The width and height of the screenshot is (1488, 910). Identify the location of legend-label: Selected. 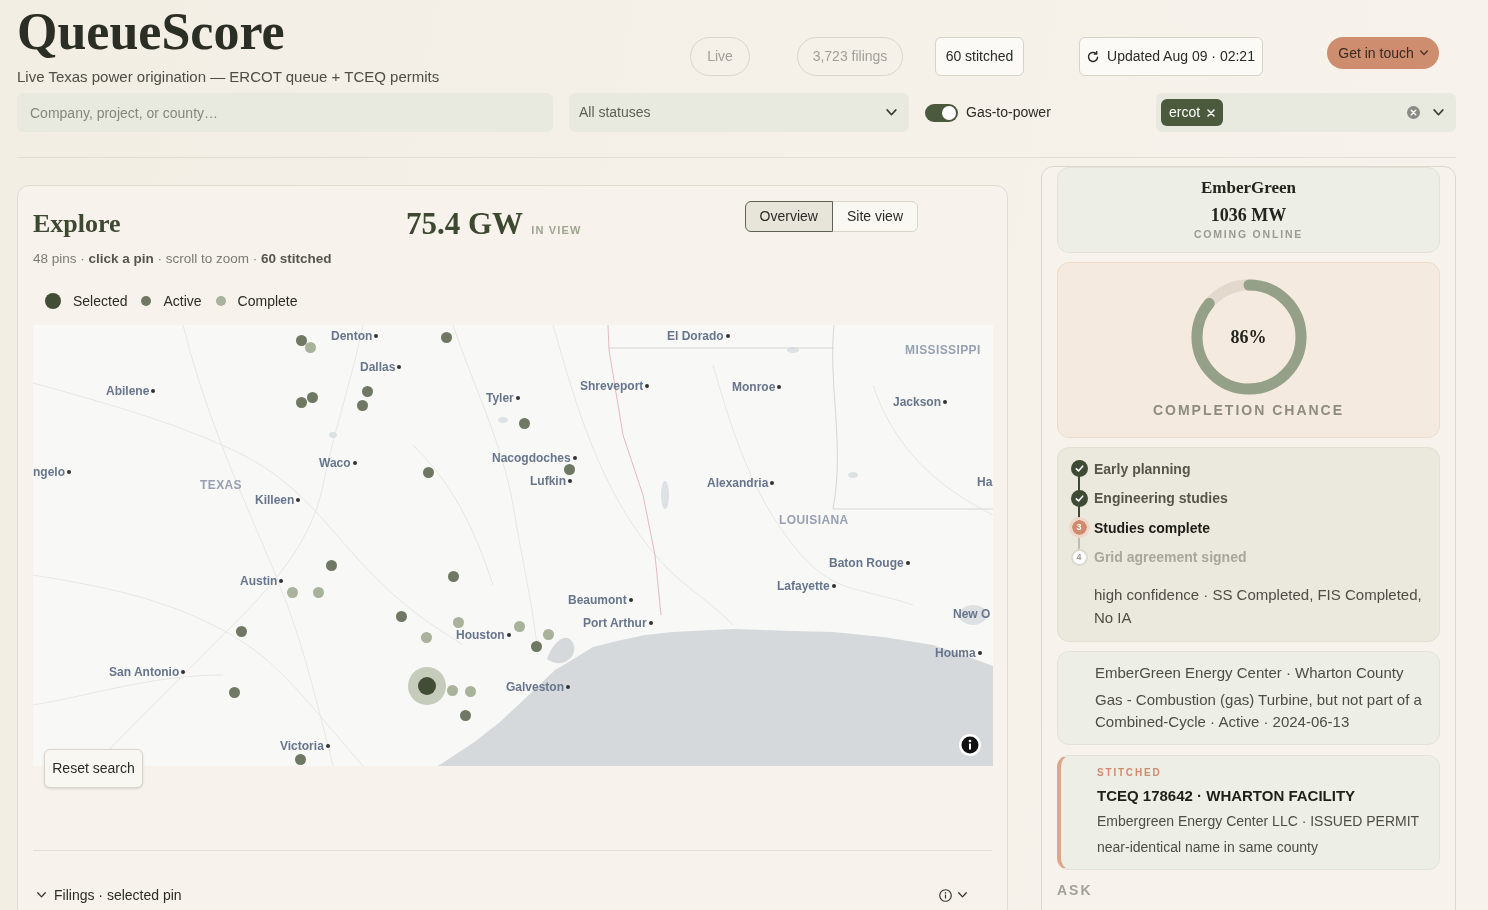
(100, 301).